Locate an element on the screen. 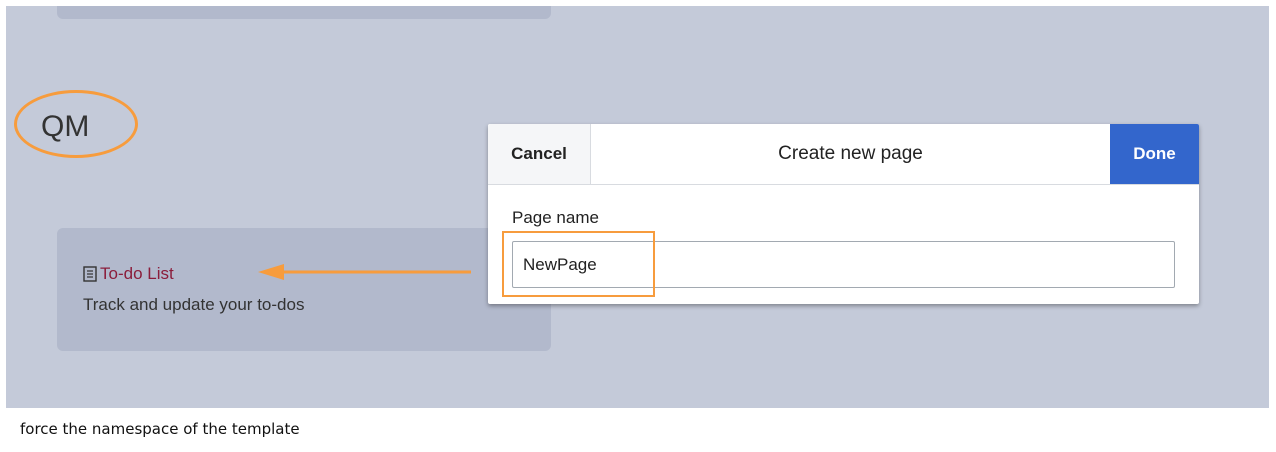 This screenshot has height=452, width=1276. todo-list-link: To-do List is located at coordinates (128, 274).